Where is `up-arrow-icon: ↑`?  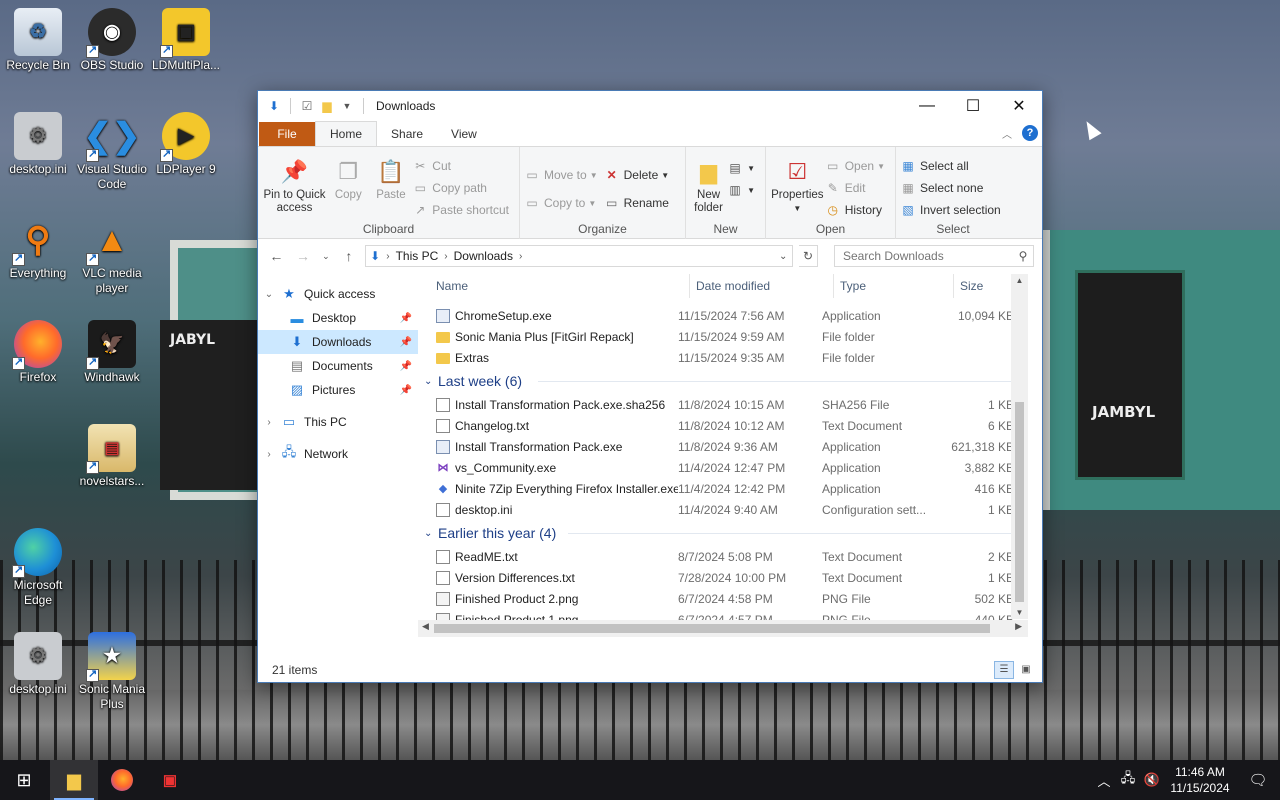
up-arrow-icon: ↑ is located at coordinates (349, 256).